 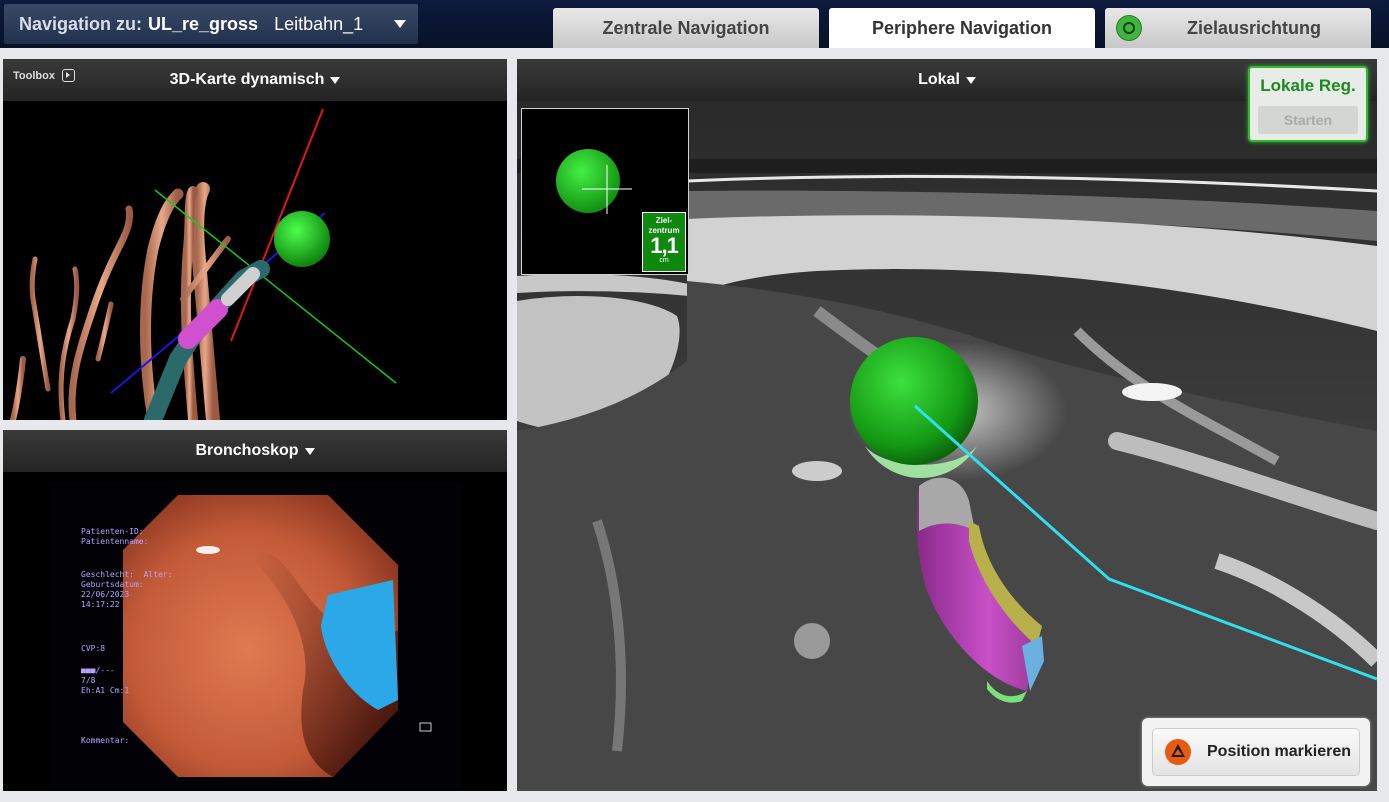 I want to click on tab-label: Zentrale Navigation, so click(x=686, y=27).